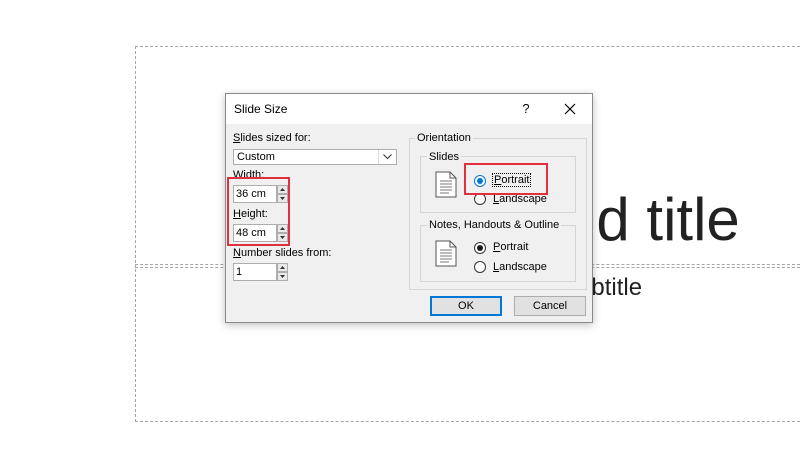 The width and height of the screenshot is (800, 476). Describe the element at coordinates (480, 248) in the screenshot. I see `notes-portrait-radio` at that location.